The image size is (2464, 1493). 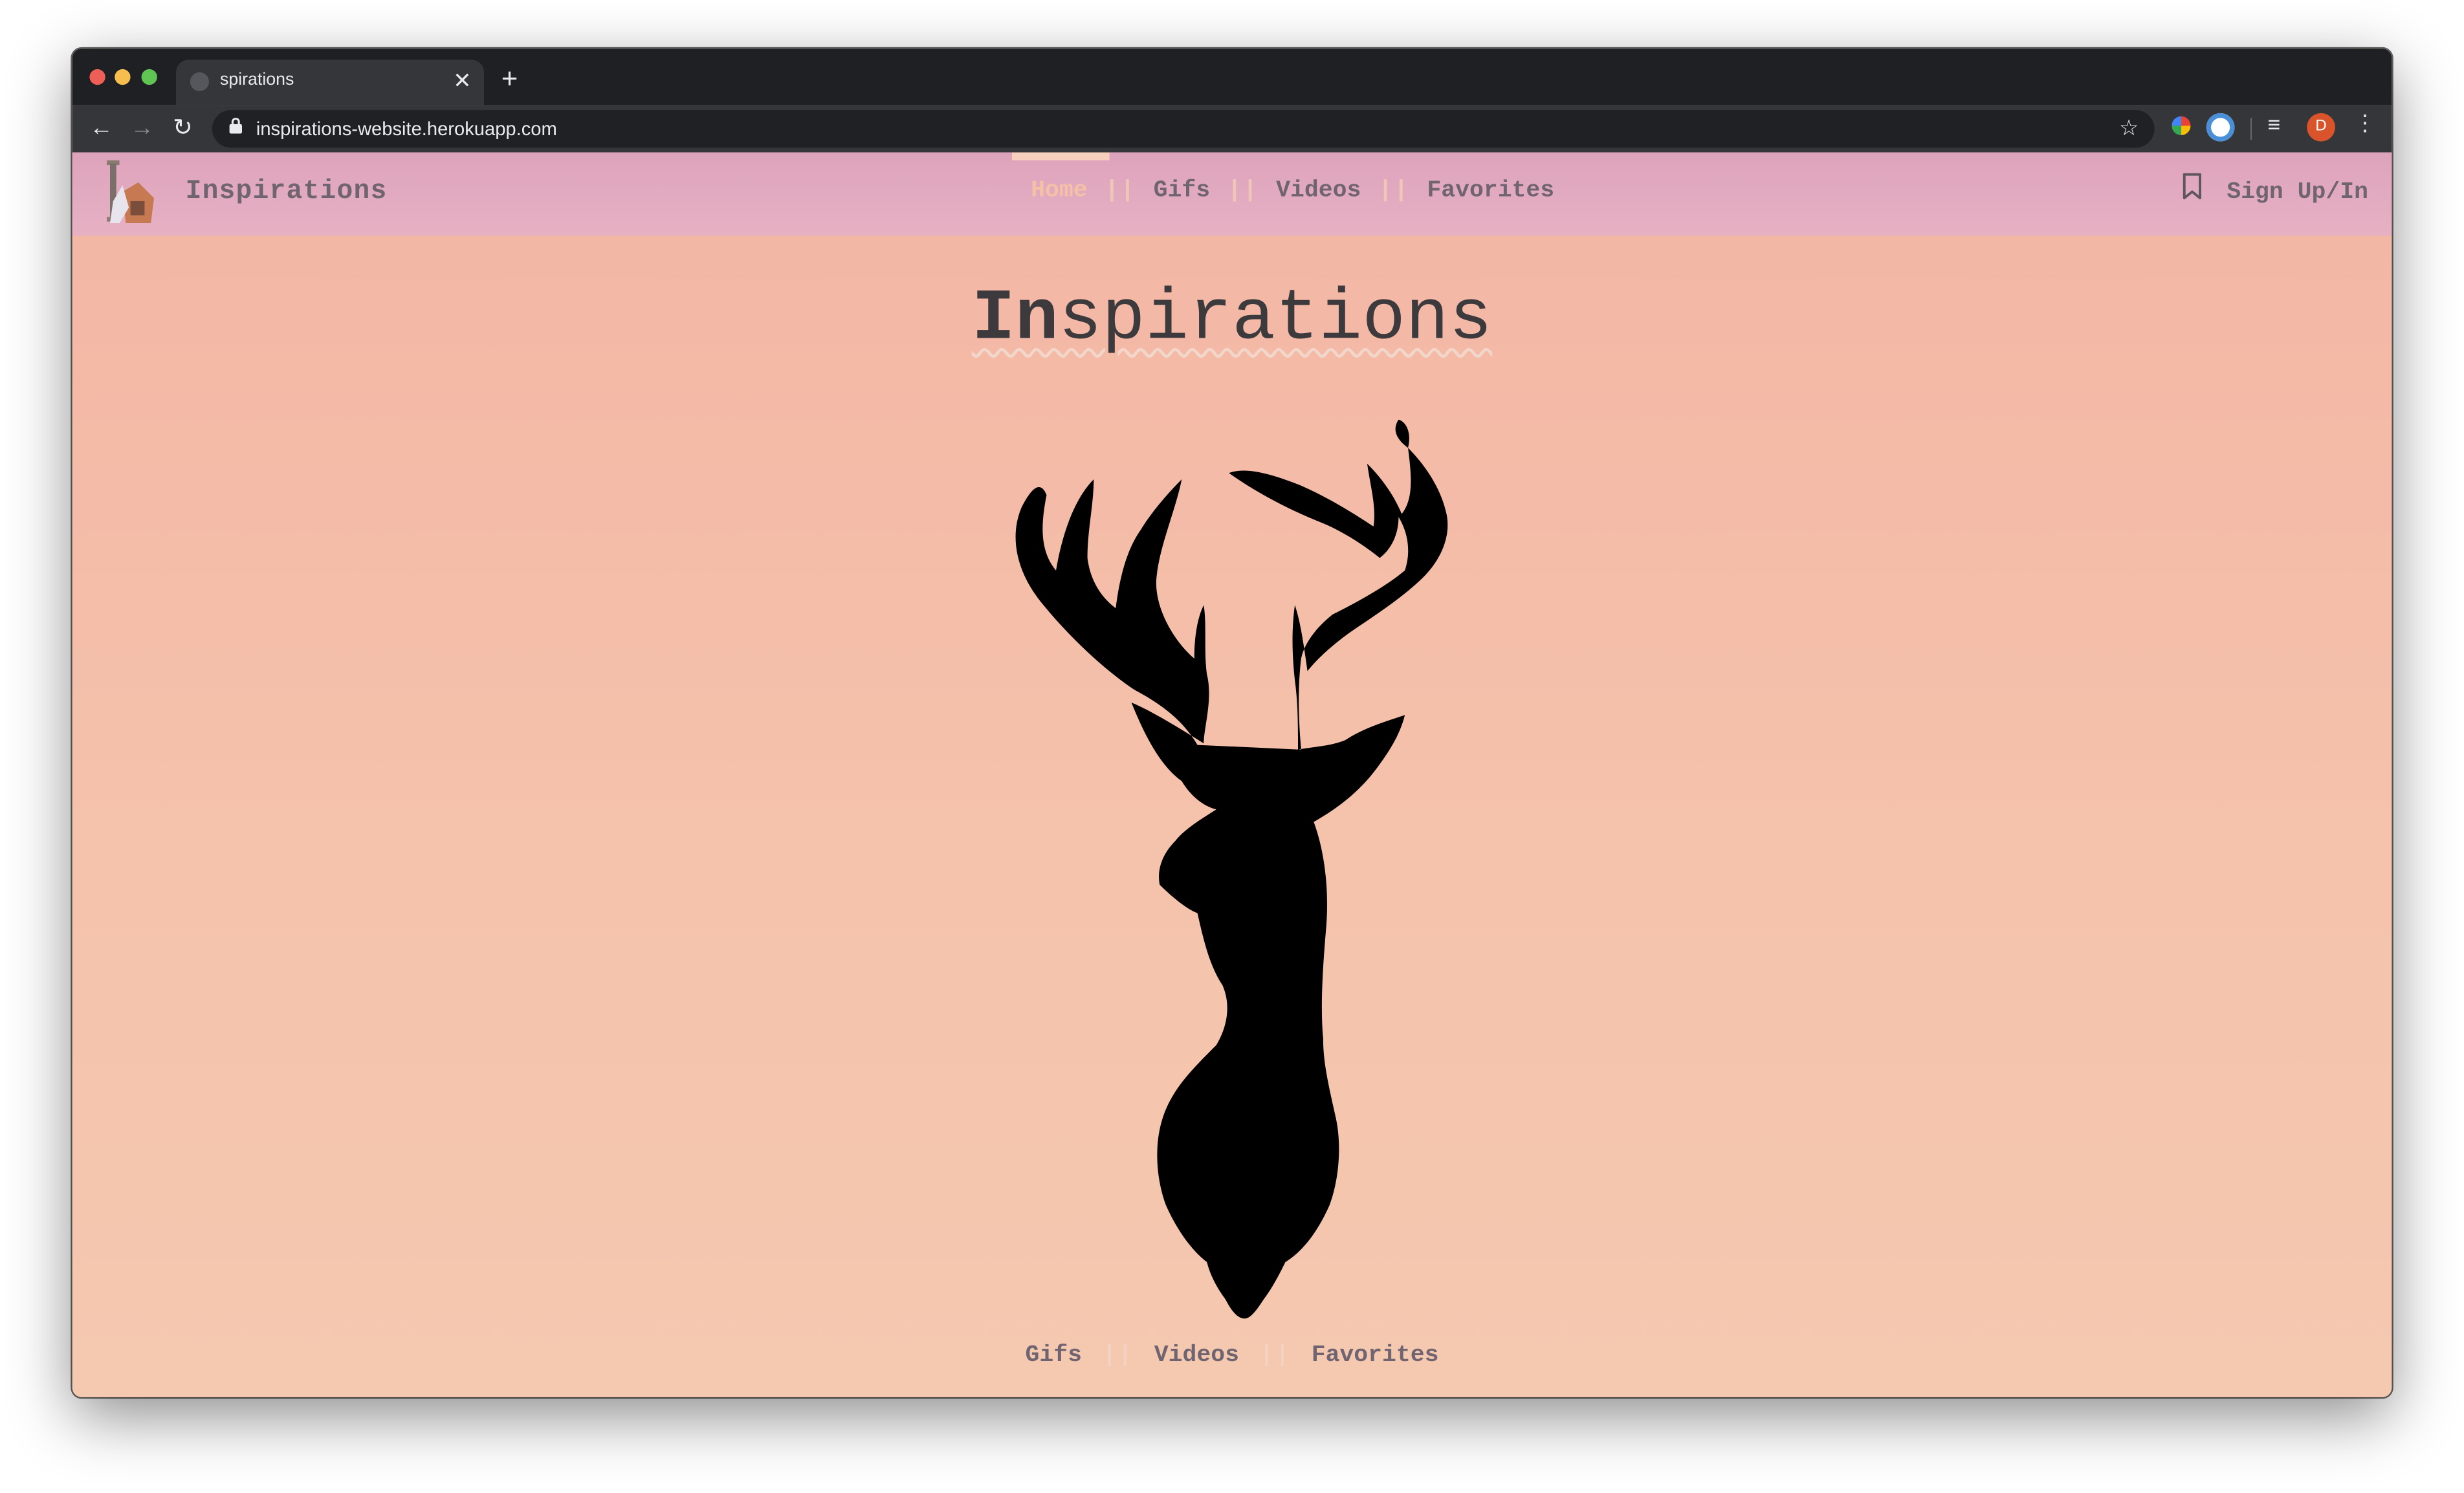 What do you see at coordinates (123, 77) in the screenshot?
I see `minimize-window-button` at bounding box center [123, 77].